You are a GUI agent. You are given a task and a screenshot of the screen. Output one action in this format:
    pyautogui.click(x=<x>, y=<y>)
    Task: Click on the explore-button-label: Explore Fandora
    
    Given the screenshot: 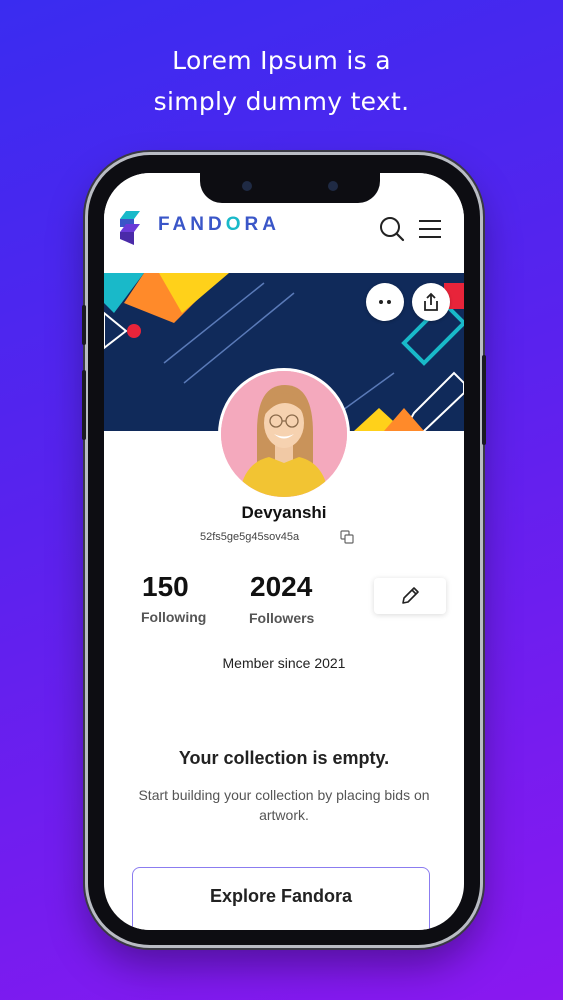 What is the action you would take?
    pyautogui.click(x=281, y=896)
    